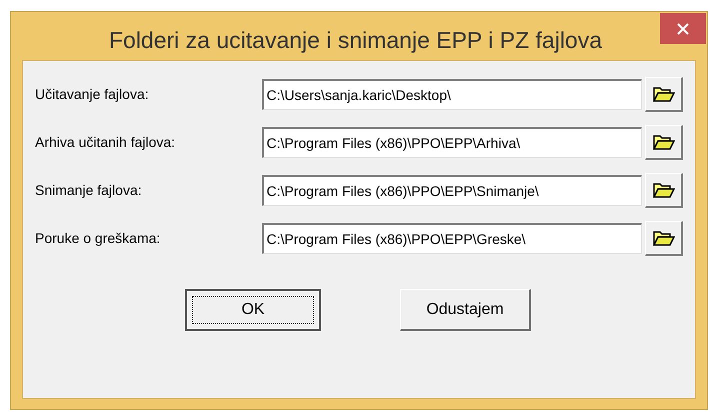  What do you see at coordinates (105, 142) in the screenshot?
I see `field-label: Arhiva učitanih fajlova:` at bounding box center [105, 142].